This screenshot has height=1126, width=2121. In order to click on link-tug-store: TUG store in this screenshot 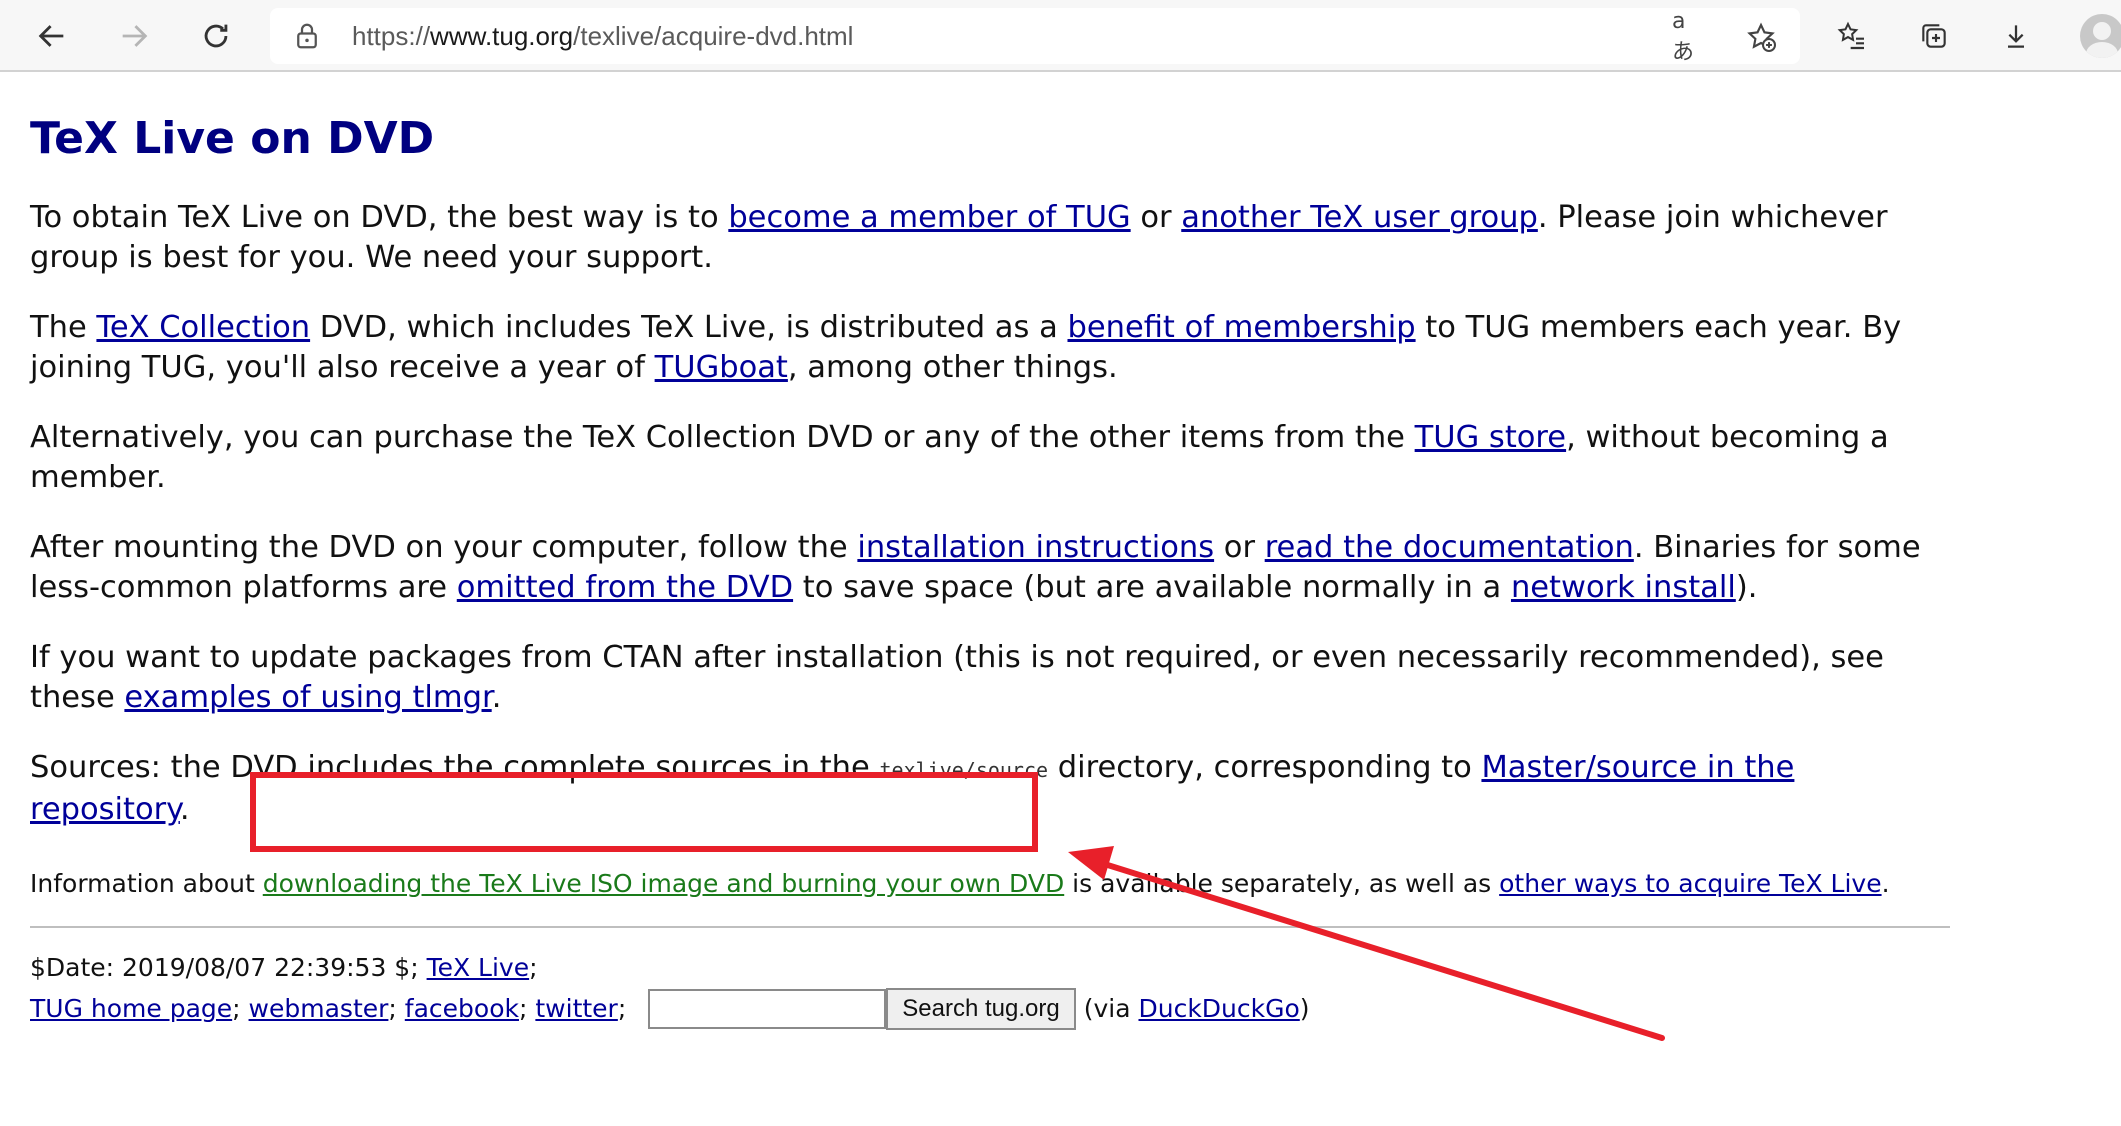, I will do `click(1490, 437)`.